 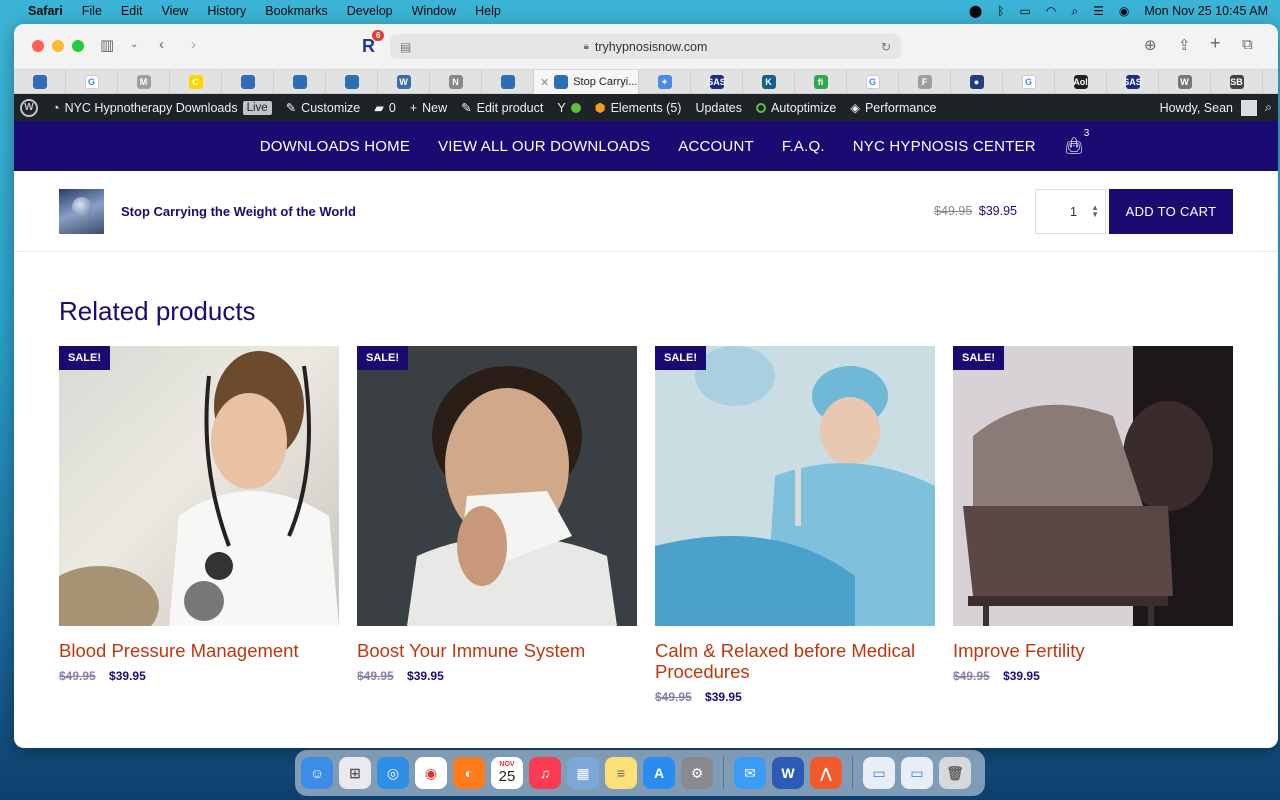 I want to click on tab: ✦, so click(x=665, y=82).